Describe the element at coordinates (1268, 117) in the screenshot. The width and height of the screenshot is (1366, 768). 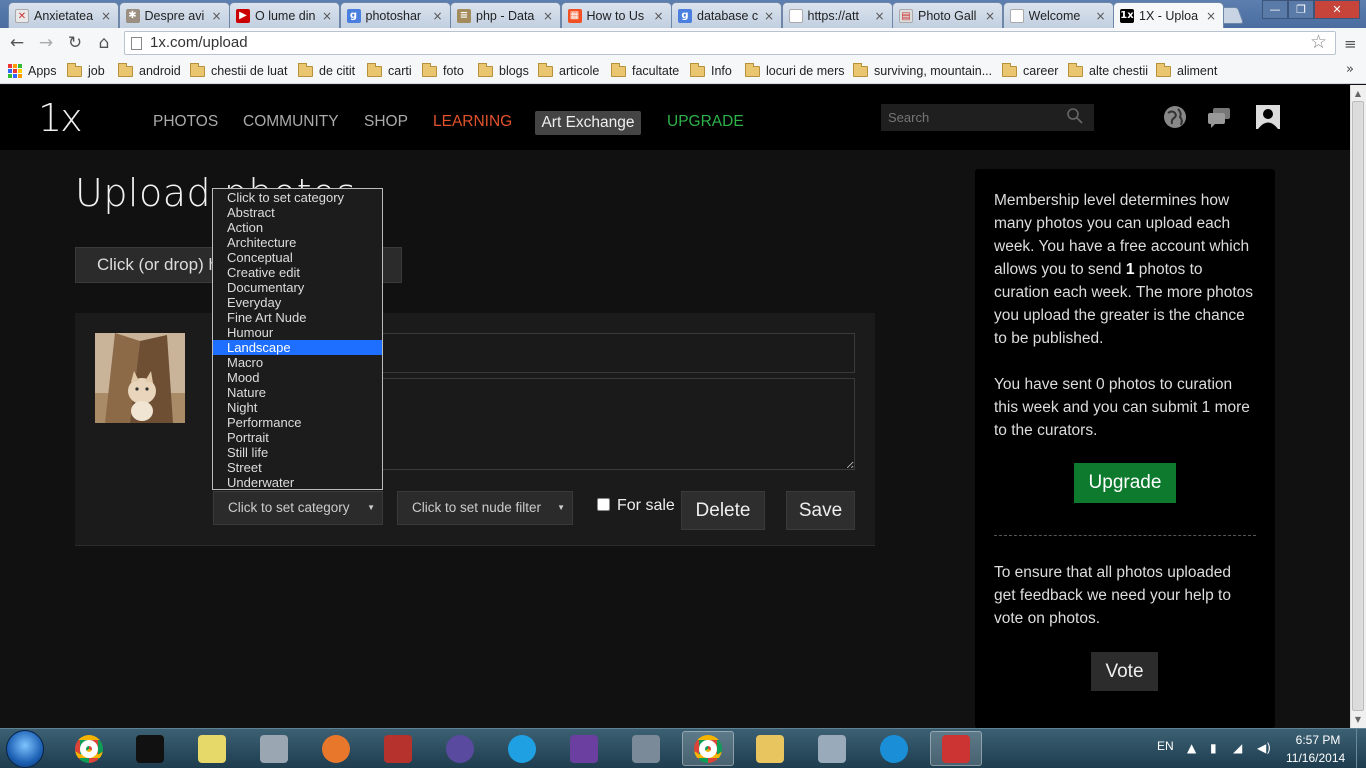
I see `profile-icon` at that location.